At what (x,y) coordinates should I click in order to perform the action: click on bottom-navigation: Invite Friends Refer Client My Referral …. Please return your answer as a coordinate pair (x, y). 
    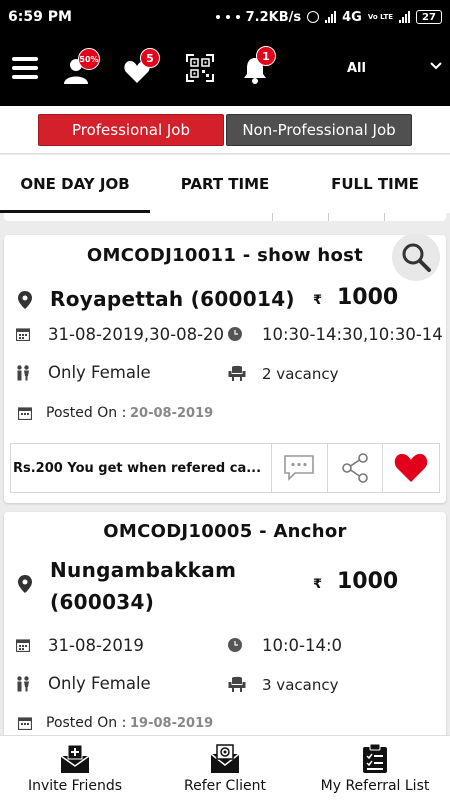
    Looking at the image, I should click on (225, 767).